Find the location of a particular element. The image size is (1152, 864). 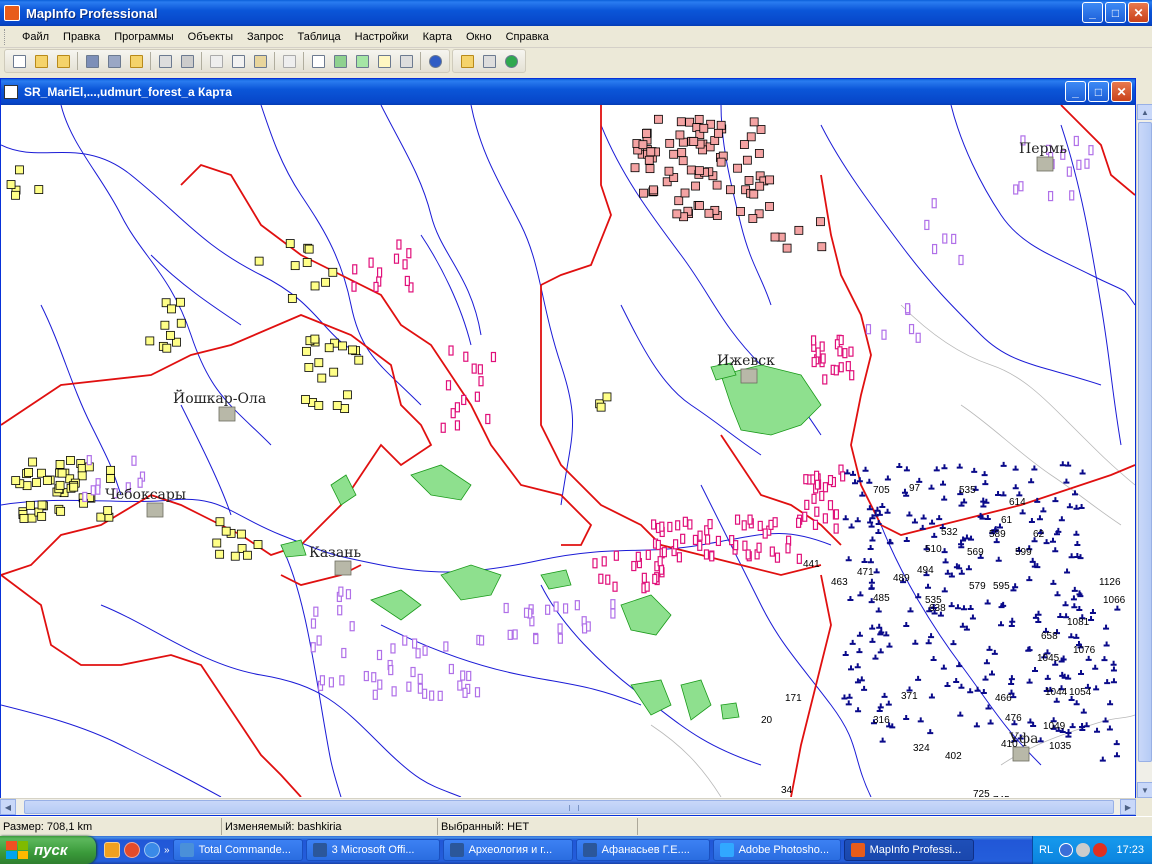

start-button: пуск is located at coordinates (48, 850).